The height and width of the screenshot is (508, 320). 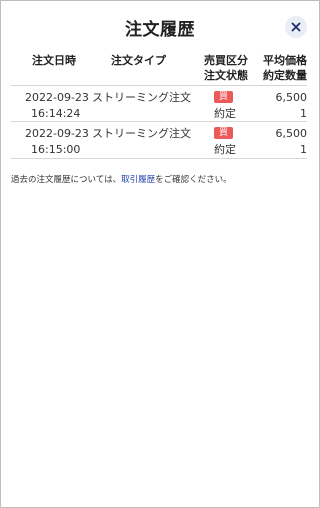 What do you see at coordinates (138, 60) in the screenshot?
I see `header-order-type: 注文タイプ` at bounding box center [138, 60].